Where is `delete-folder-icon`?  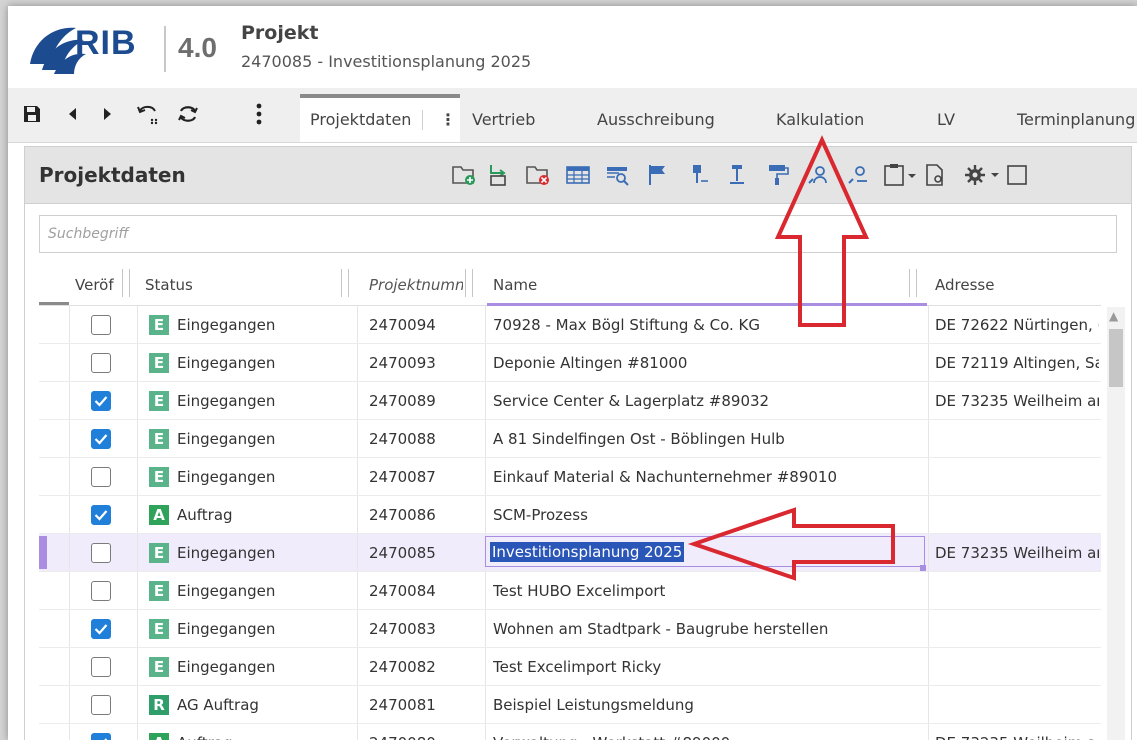
delete-folder-icon is located at coordinates (538, 175).